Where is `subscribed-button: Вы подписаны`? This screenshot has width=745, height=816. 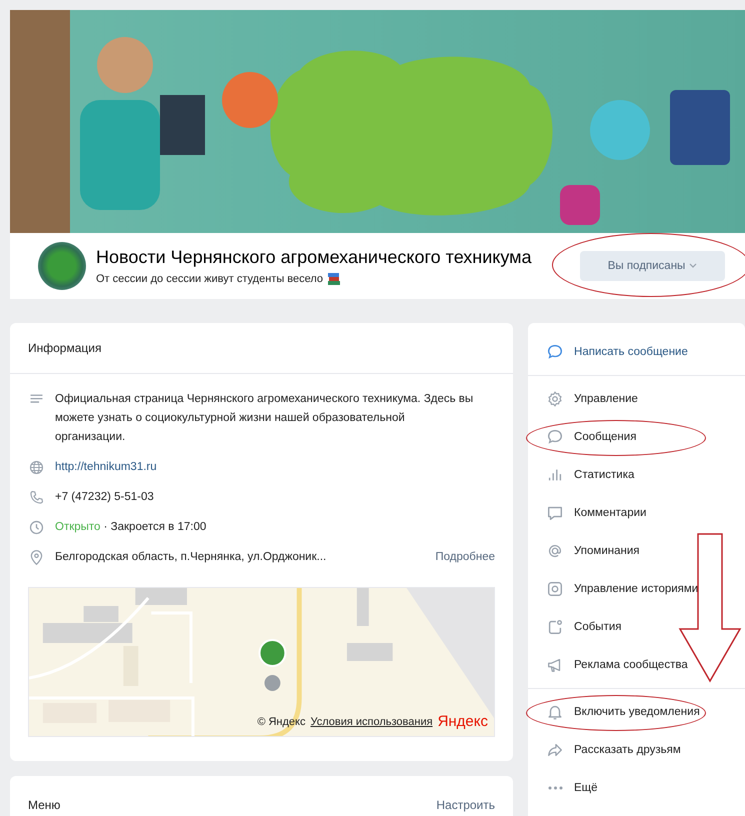 subscribed-button: Вы подписаны is located at coordinates (652, 266).